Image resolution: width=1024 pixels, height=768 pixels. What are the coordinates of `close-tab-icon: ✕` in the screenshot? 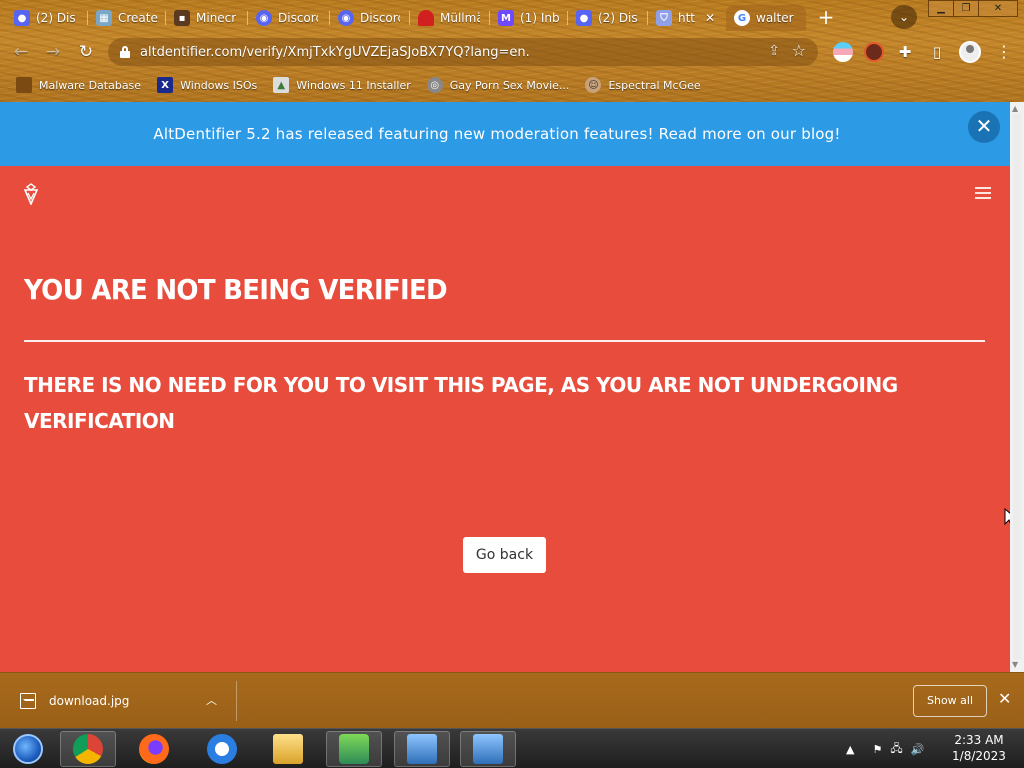 It's located at (710, 18).